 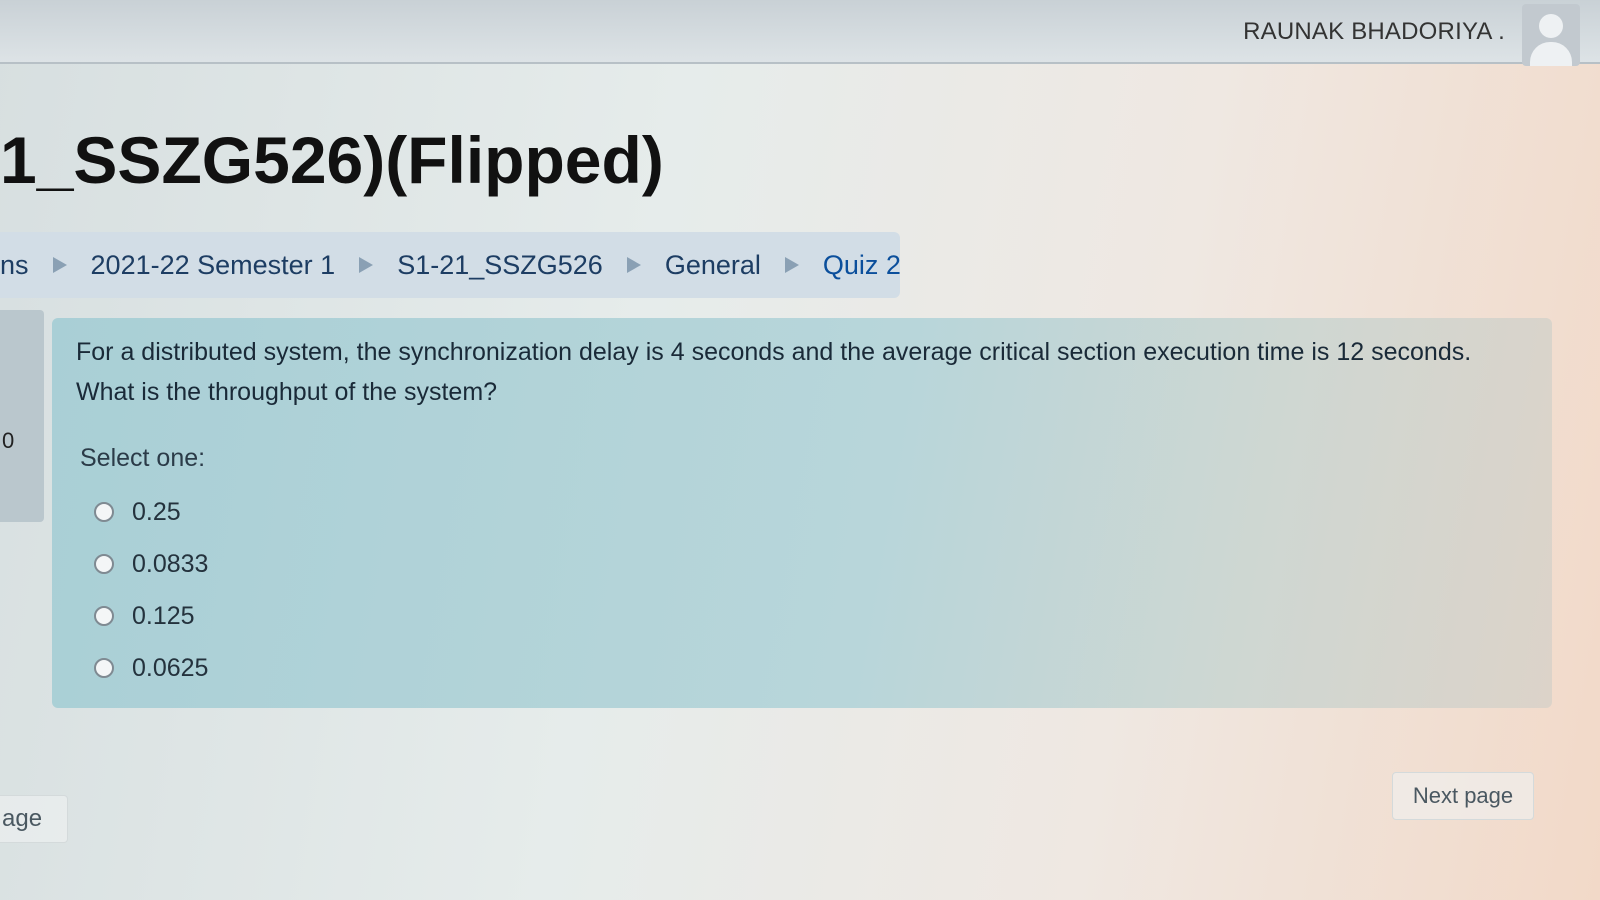 What do you see at coordinates (170, 563) in the screenshot?
I see `answer-option-label: 0.0833` at bounding box center [170, 563].